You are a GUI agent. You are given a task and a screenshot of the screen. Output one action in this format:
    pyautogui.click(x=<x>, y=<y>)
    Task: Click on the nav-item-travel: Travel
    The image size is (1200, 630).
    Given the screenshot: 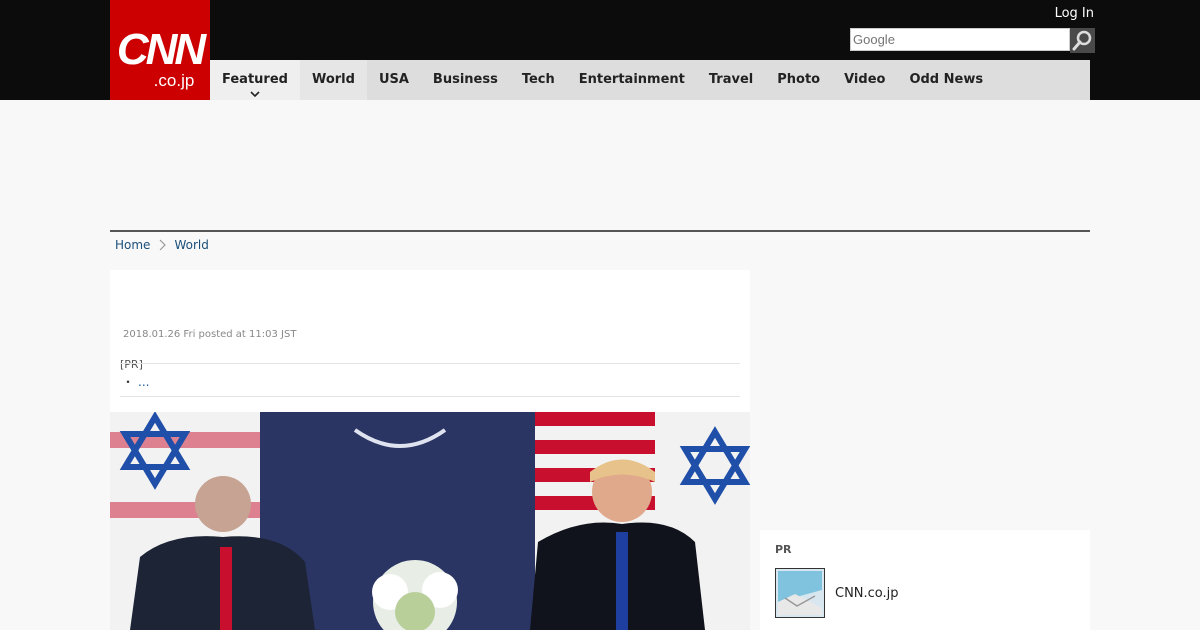 What is the action you would take?
    pyautogui.click(x=731, y=80)
    